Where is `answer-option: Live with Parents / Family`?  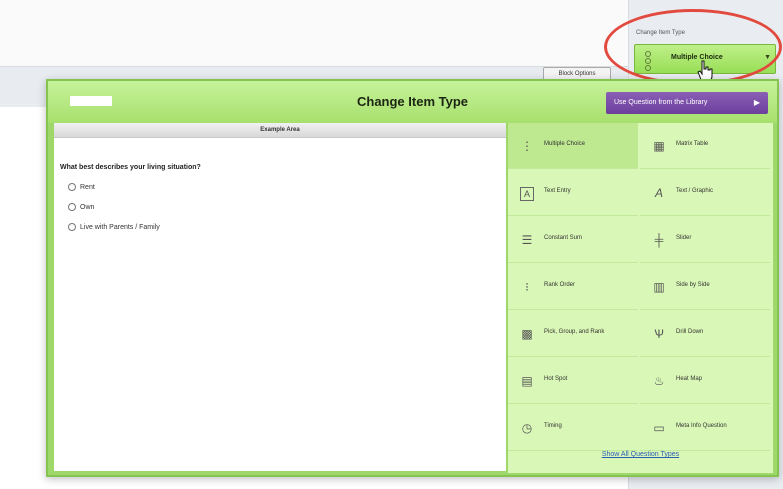
answer-option: Live with Parents / Family is located at coordinates (114, 227).